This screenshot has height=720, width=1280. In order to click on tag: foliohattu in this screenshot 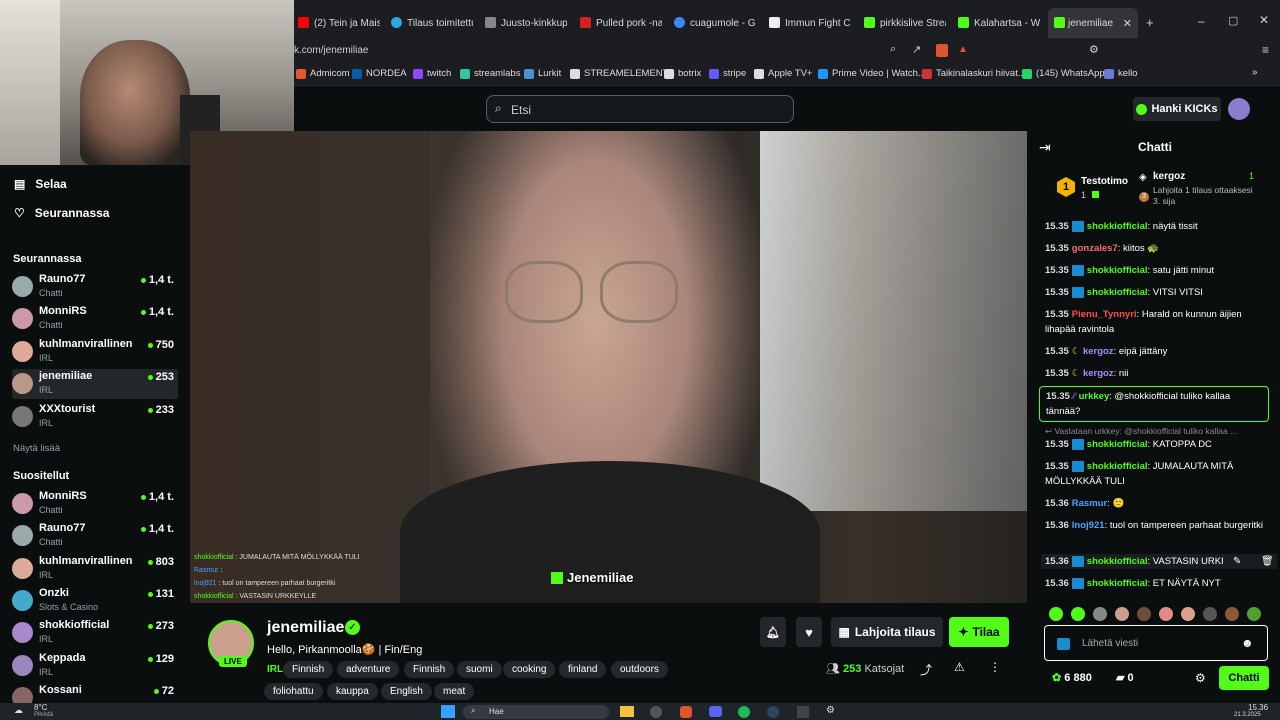, I will do `click(293, 691)`.